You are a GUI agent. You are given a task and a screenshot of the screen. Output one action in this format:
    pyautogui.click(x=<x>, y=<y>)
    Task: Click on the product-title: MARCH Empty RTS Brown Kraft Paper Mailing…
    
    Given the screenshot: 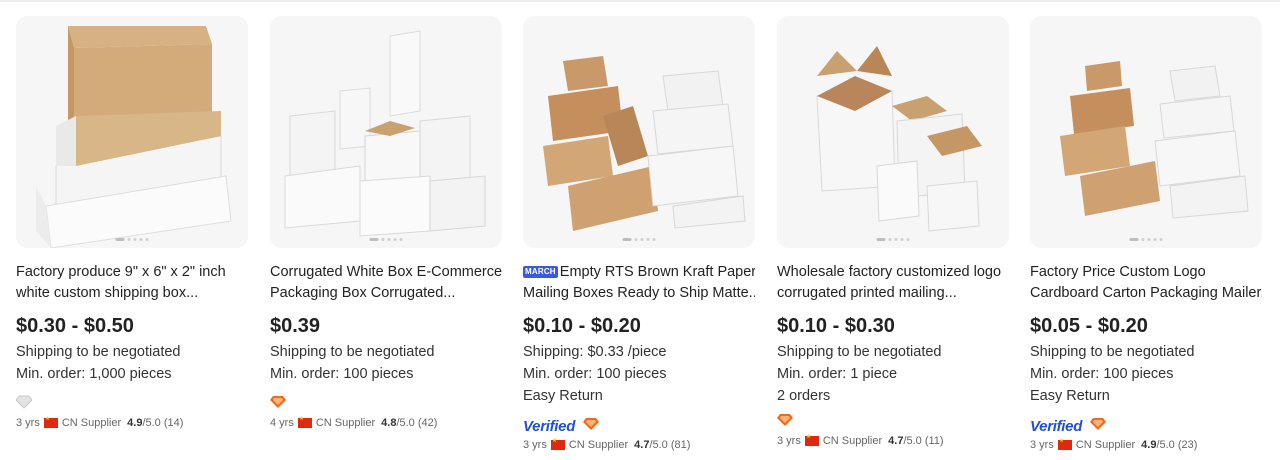 What is the action you would take?
    pyautogui.click(x=639, y=282)
    